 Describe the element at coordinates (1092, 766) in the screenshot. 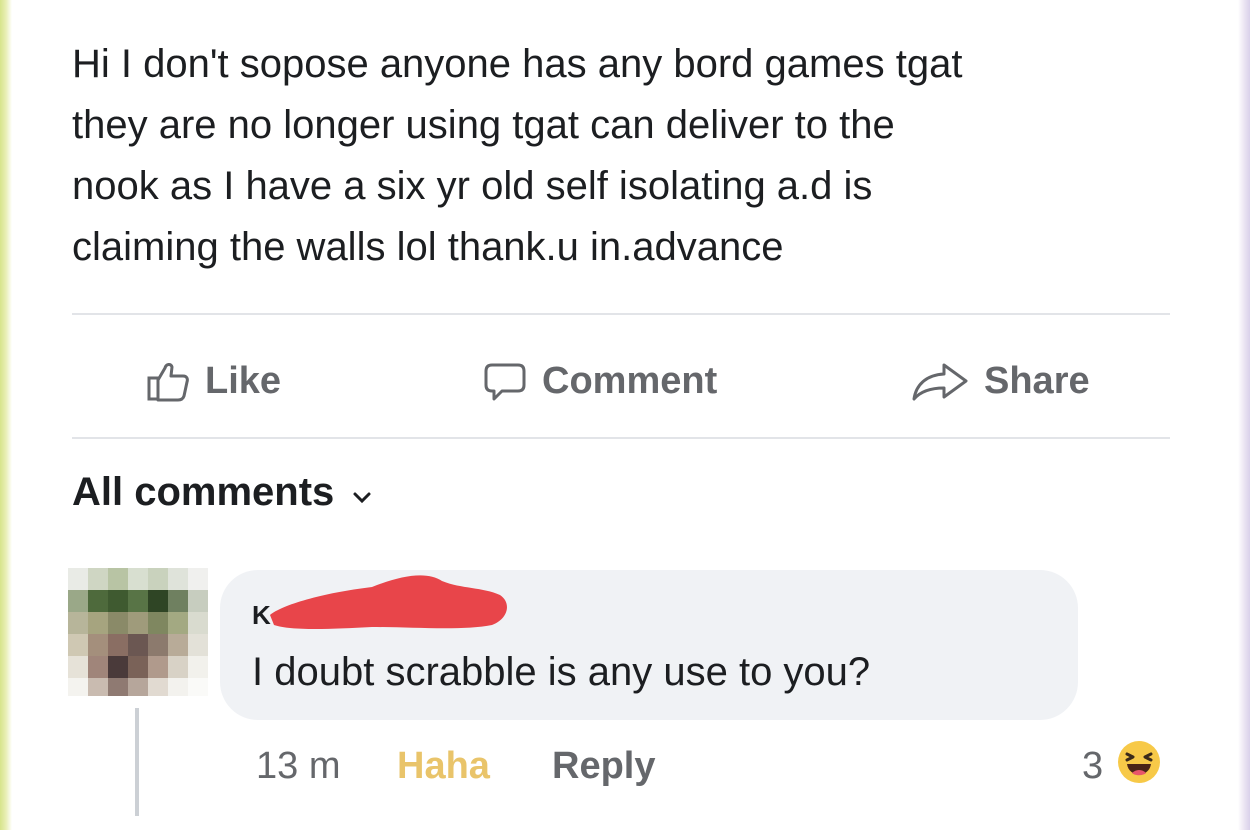

I see `reaction-count: 3` at that location.